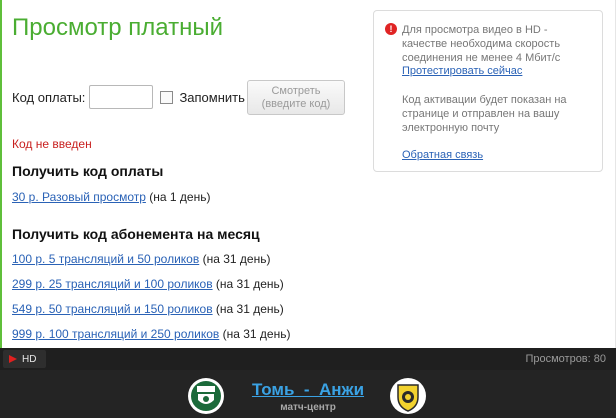  What do you see at coordinates (88, 171) in the screenshot?
I see `single-code-heading: Получить код оплаты` at bounding box center [88, 171].